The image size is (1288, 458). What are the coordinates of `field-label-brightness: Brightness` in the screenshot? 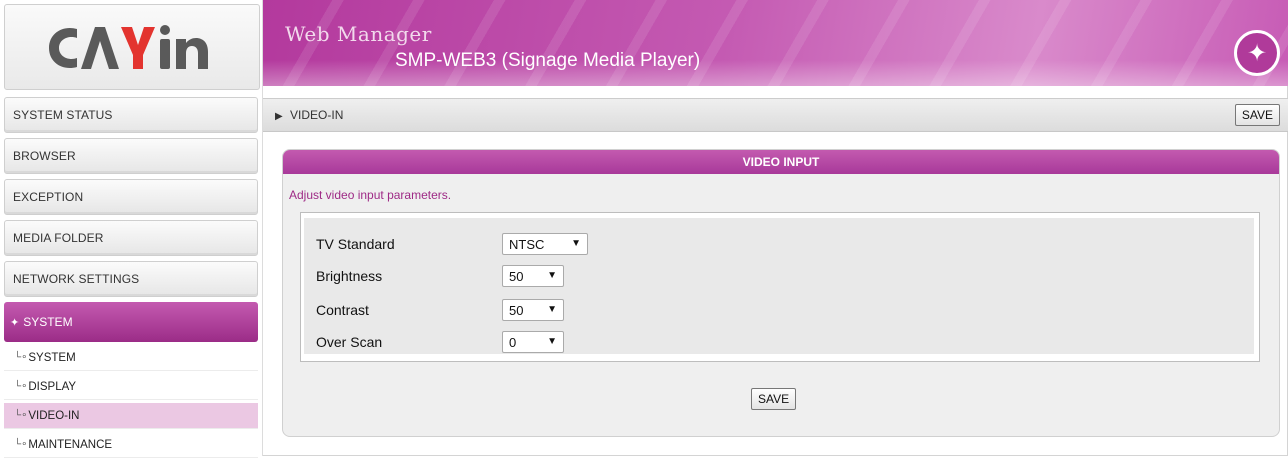 It's located at (349, 276).